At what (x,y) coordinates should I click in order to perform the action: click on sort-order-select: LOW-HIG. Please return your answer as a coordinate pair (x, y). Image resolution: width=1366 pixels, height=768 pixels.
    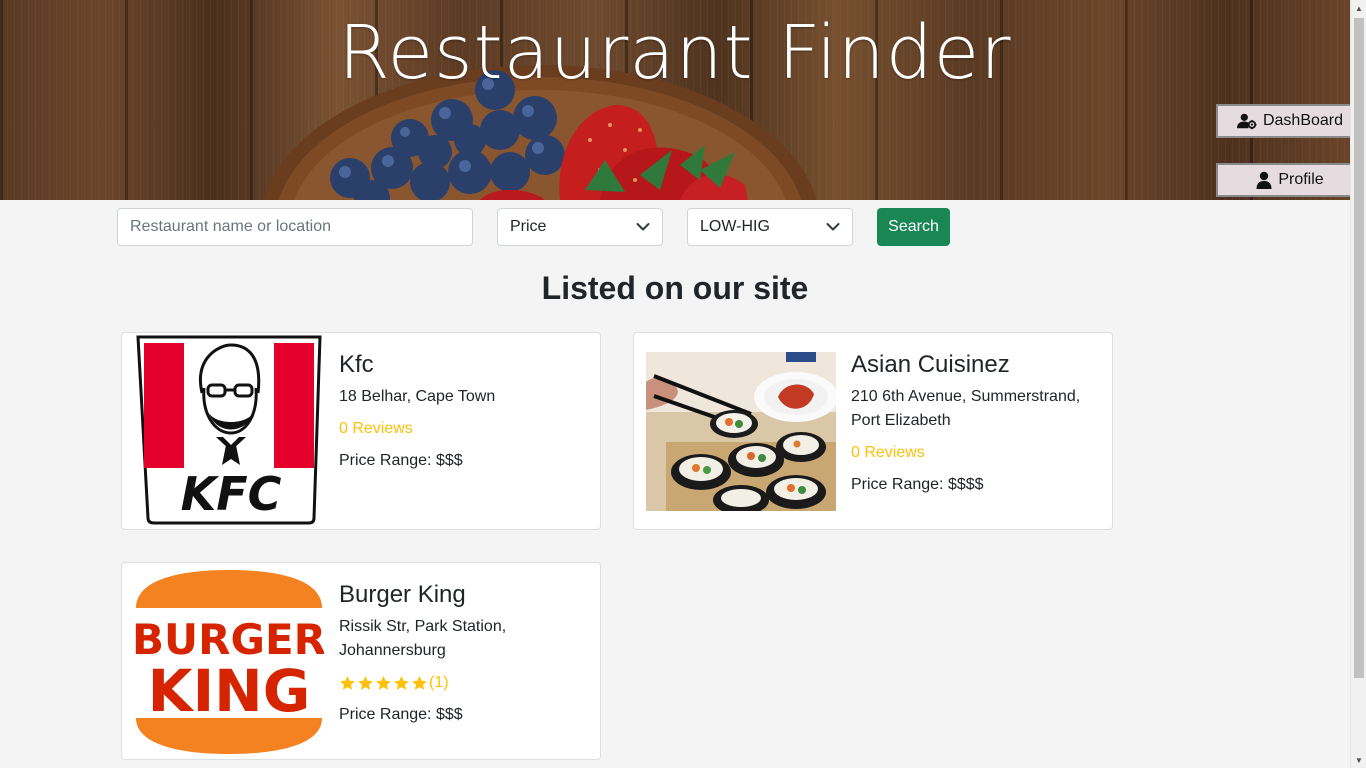
    Looking at the image, I should click on (770, 227).